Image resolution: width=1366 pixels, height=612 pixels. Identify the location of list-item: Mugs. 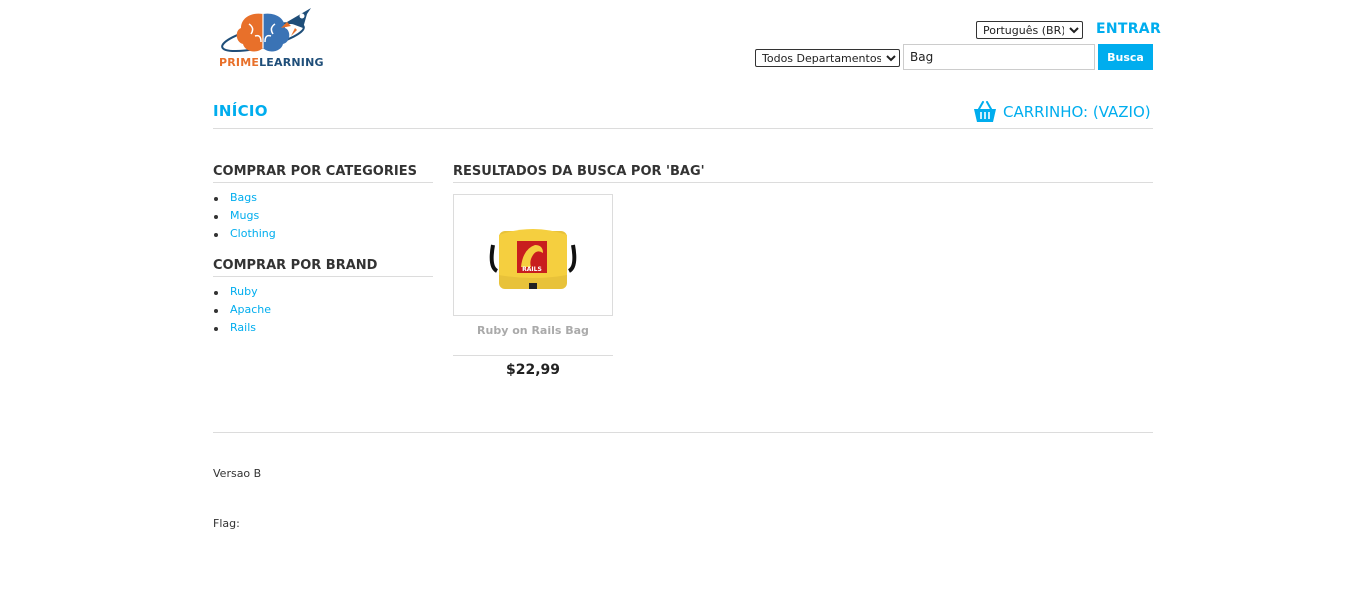
(244, 216).